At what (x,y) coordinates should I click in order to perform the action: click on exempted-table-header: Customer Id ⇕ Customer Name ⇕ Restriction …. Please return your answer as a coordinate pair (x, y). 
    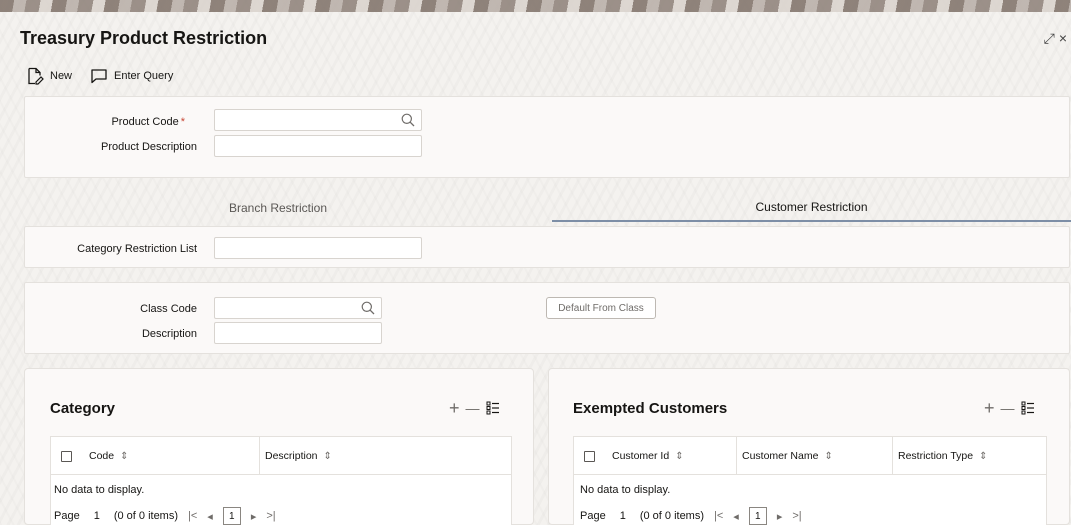
    Looking at the image, I should click on (810, 456).